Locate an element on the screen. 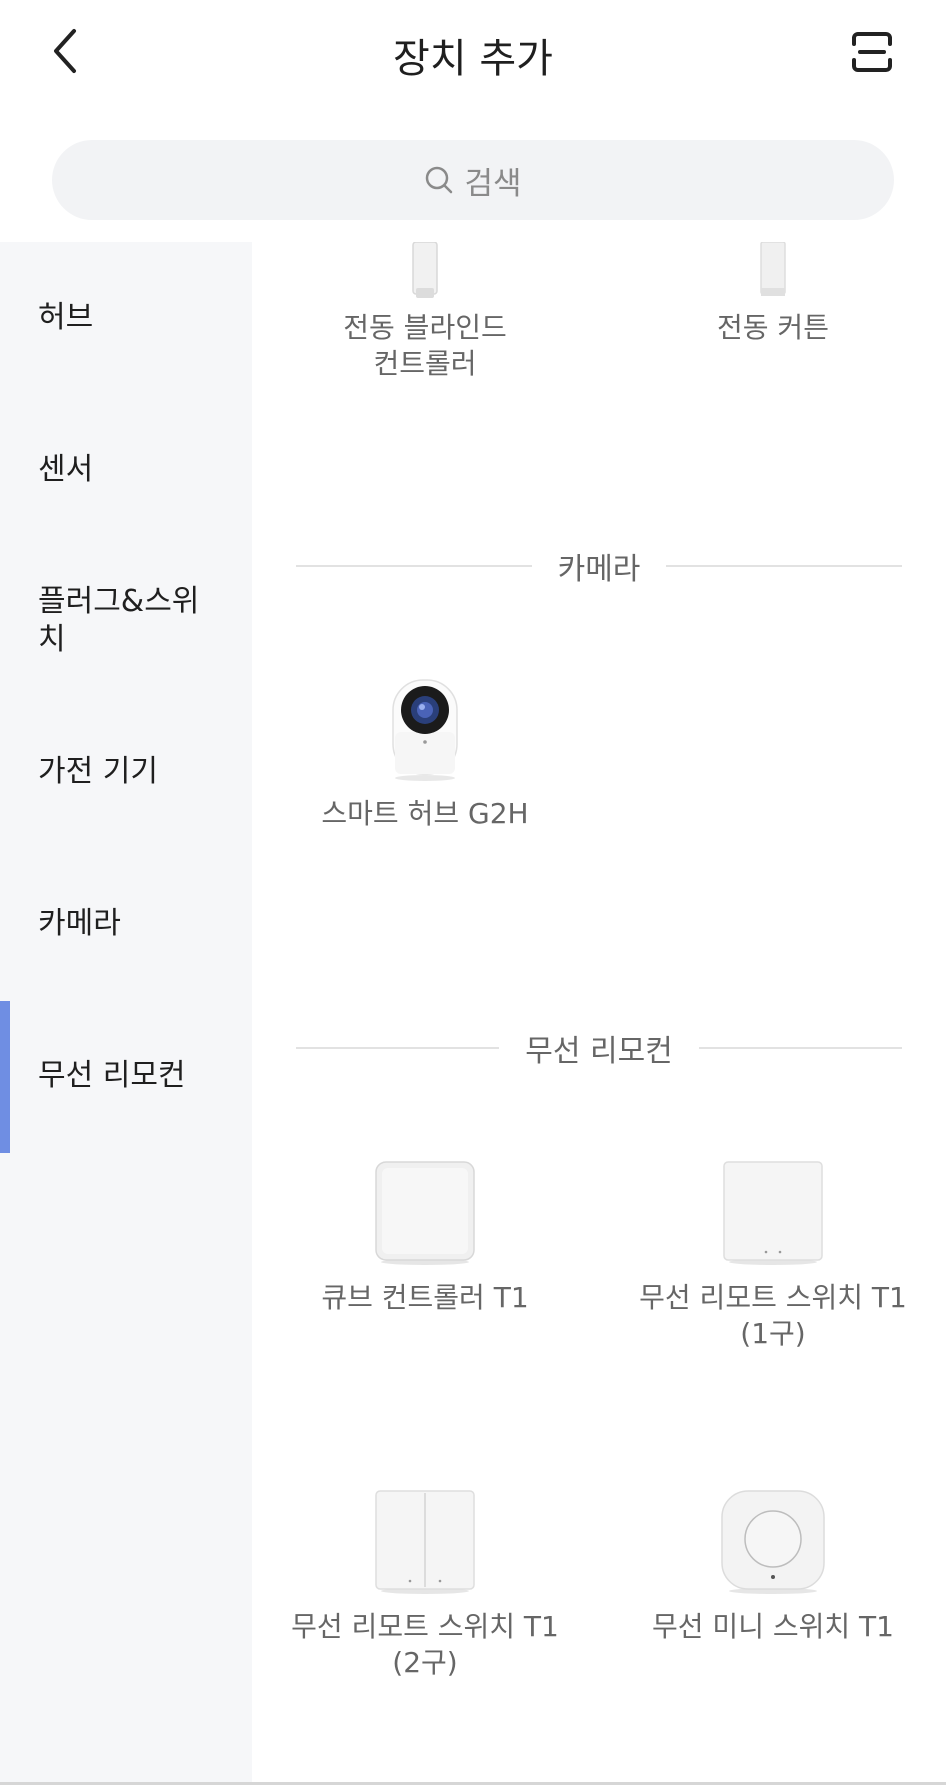 The image size is (946, 1785). header: 장치 추가 is located at coordinates (473, 55).